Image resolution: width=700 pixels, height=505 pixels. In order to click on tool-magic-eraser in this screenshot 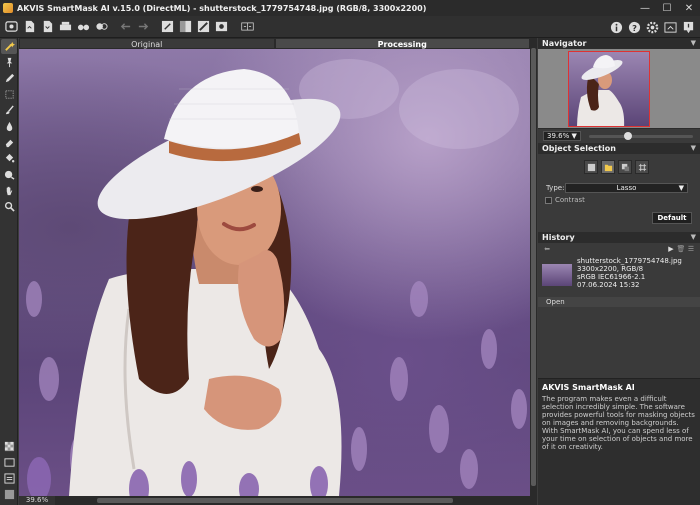, I will do `click(9, 174)`.